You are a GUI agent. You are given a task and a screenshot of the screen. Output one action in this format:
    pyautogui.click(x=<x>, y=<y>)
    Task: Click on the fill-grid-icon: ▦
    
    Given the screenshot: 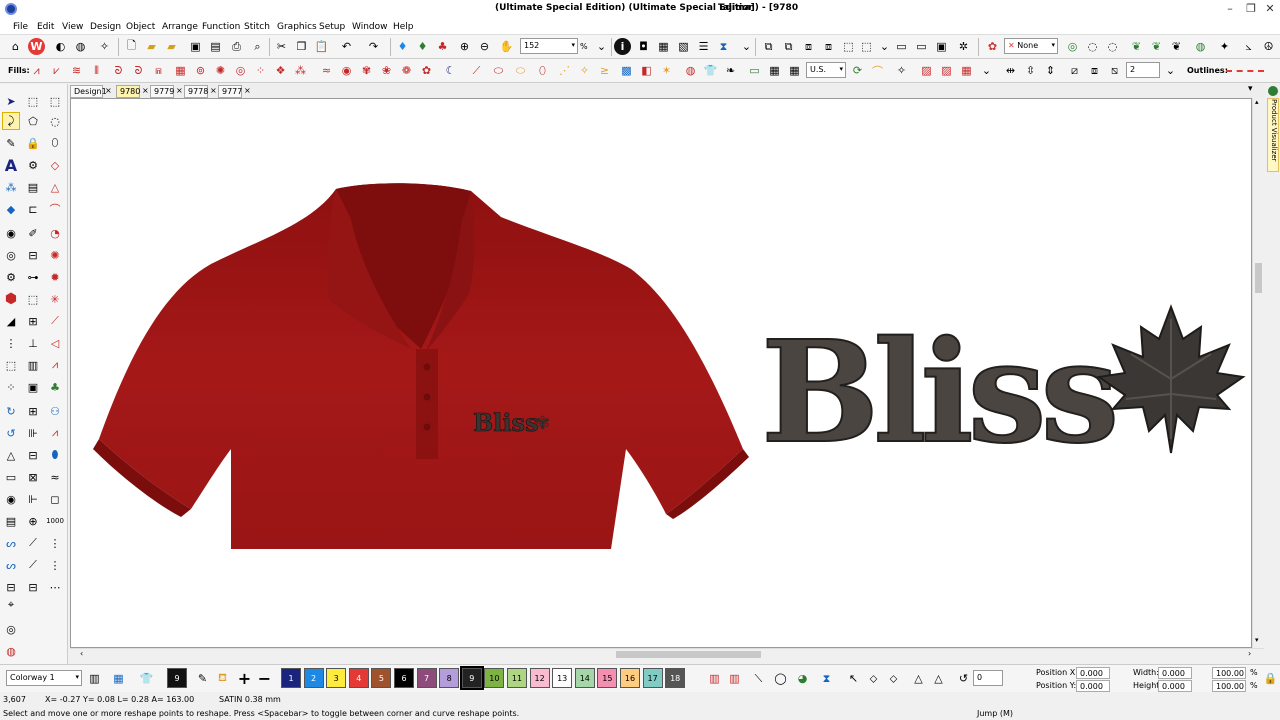 What is the action you would take?
    pyautogui.click(x=180, y=70)
    